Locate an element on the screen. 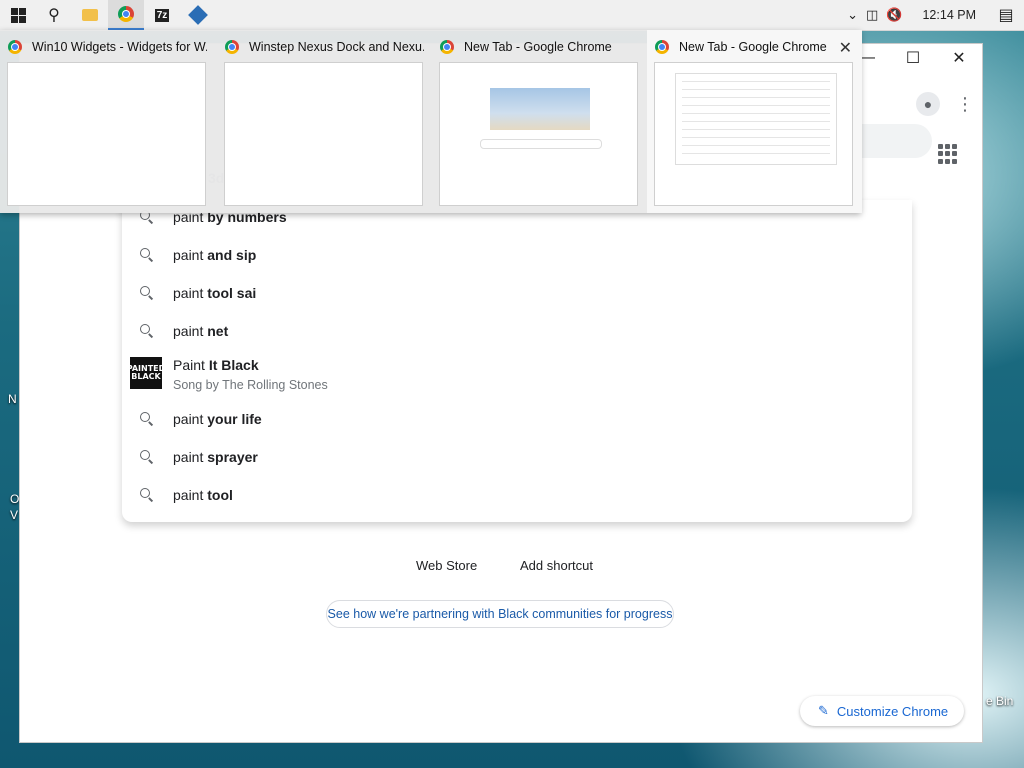 The height and width of the screenshot is (768, 1024). 7z-icon: 7z is located at coordinates (162, 15).